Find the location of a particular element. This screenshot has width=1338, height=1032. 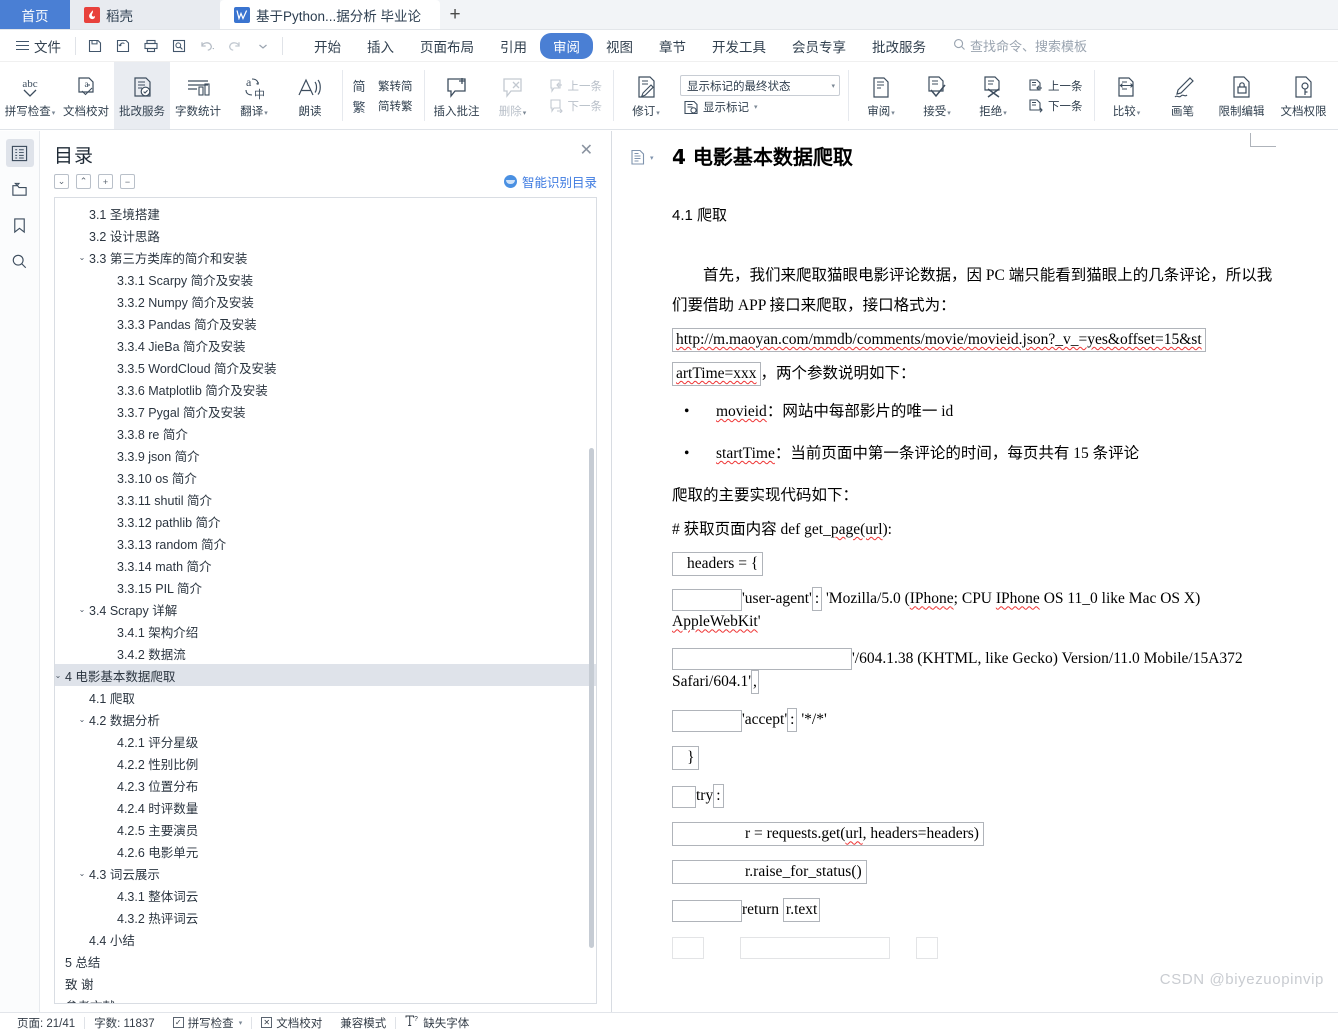

menu-tab-page-layout: 页面布局 is located at coordinates (447, 46).